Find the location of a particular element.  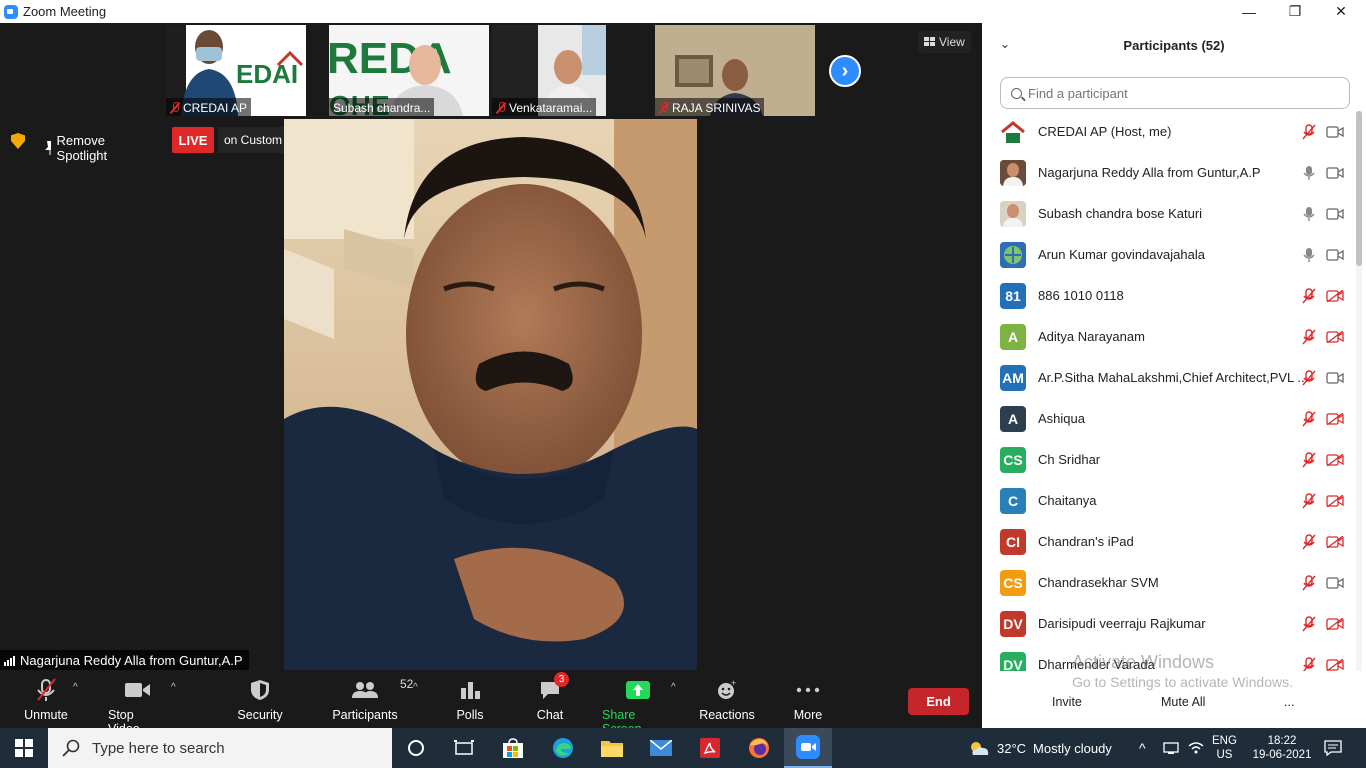

remove-spotlight-button: Remove Spotlight is located at coordinates (78, 148).